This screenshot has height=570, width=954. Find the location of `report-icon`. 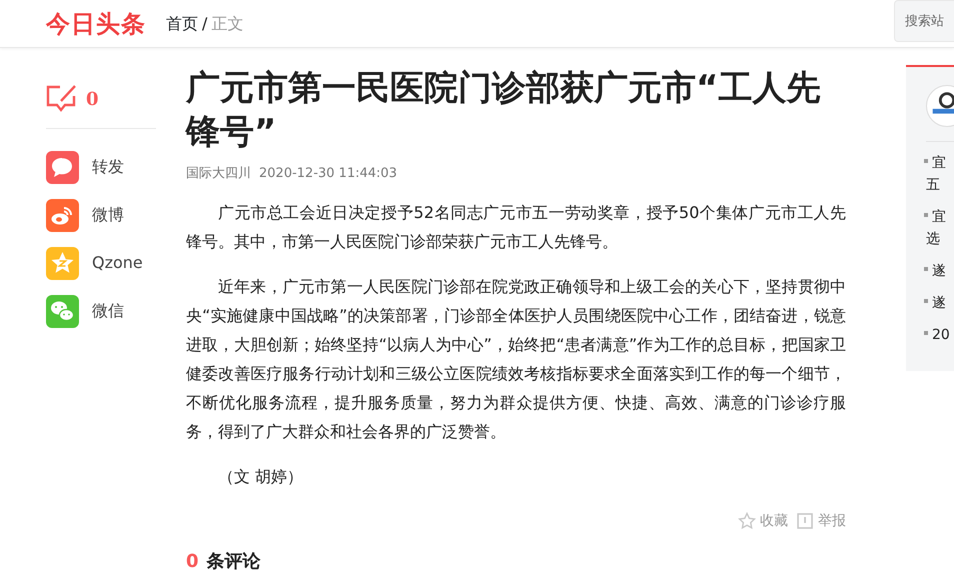

report-icon is located at coordinates (805, 521).